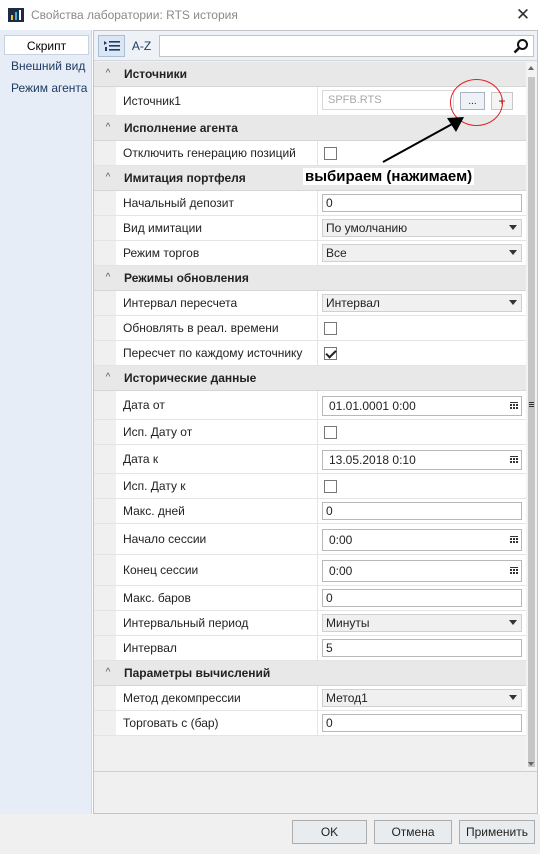  Describe the element at coordinates (310, 378) in the screenshot. I see `category-history: ^ Исторические данные` at that location.